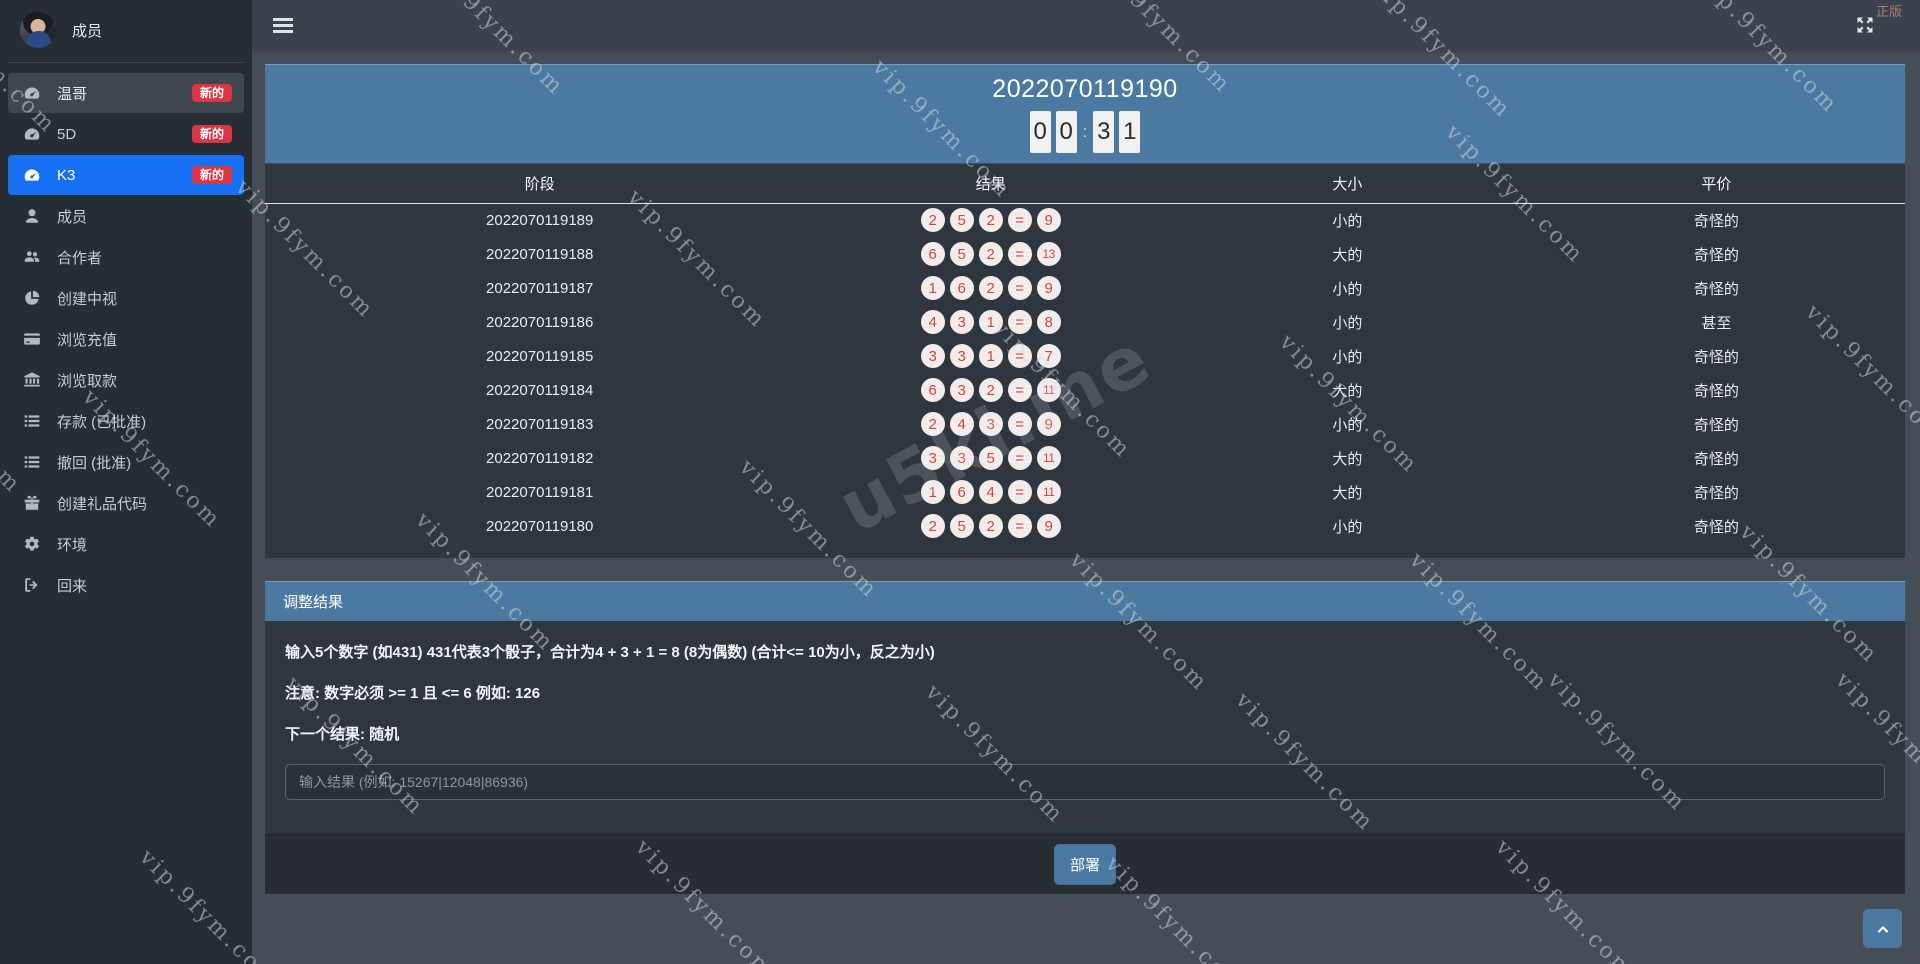  Describe the element at coordinates (990, 458) in the screenshot. I see `result-cell: 3 3 5 = 11` at that location.